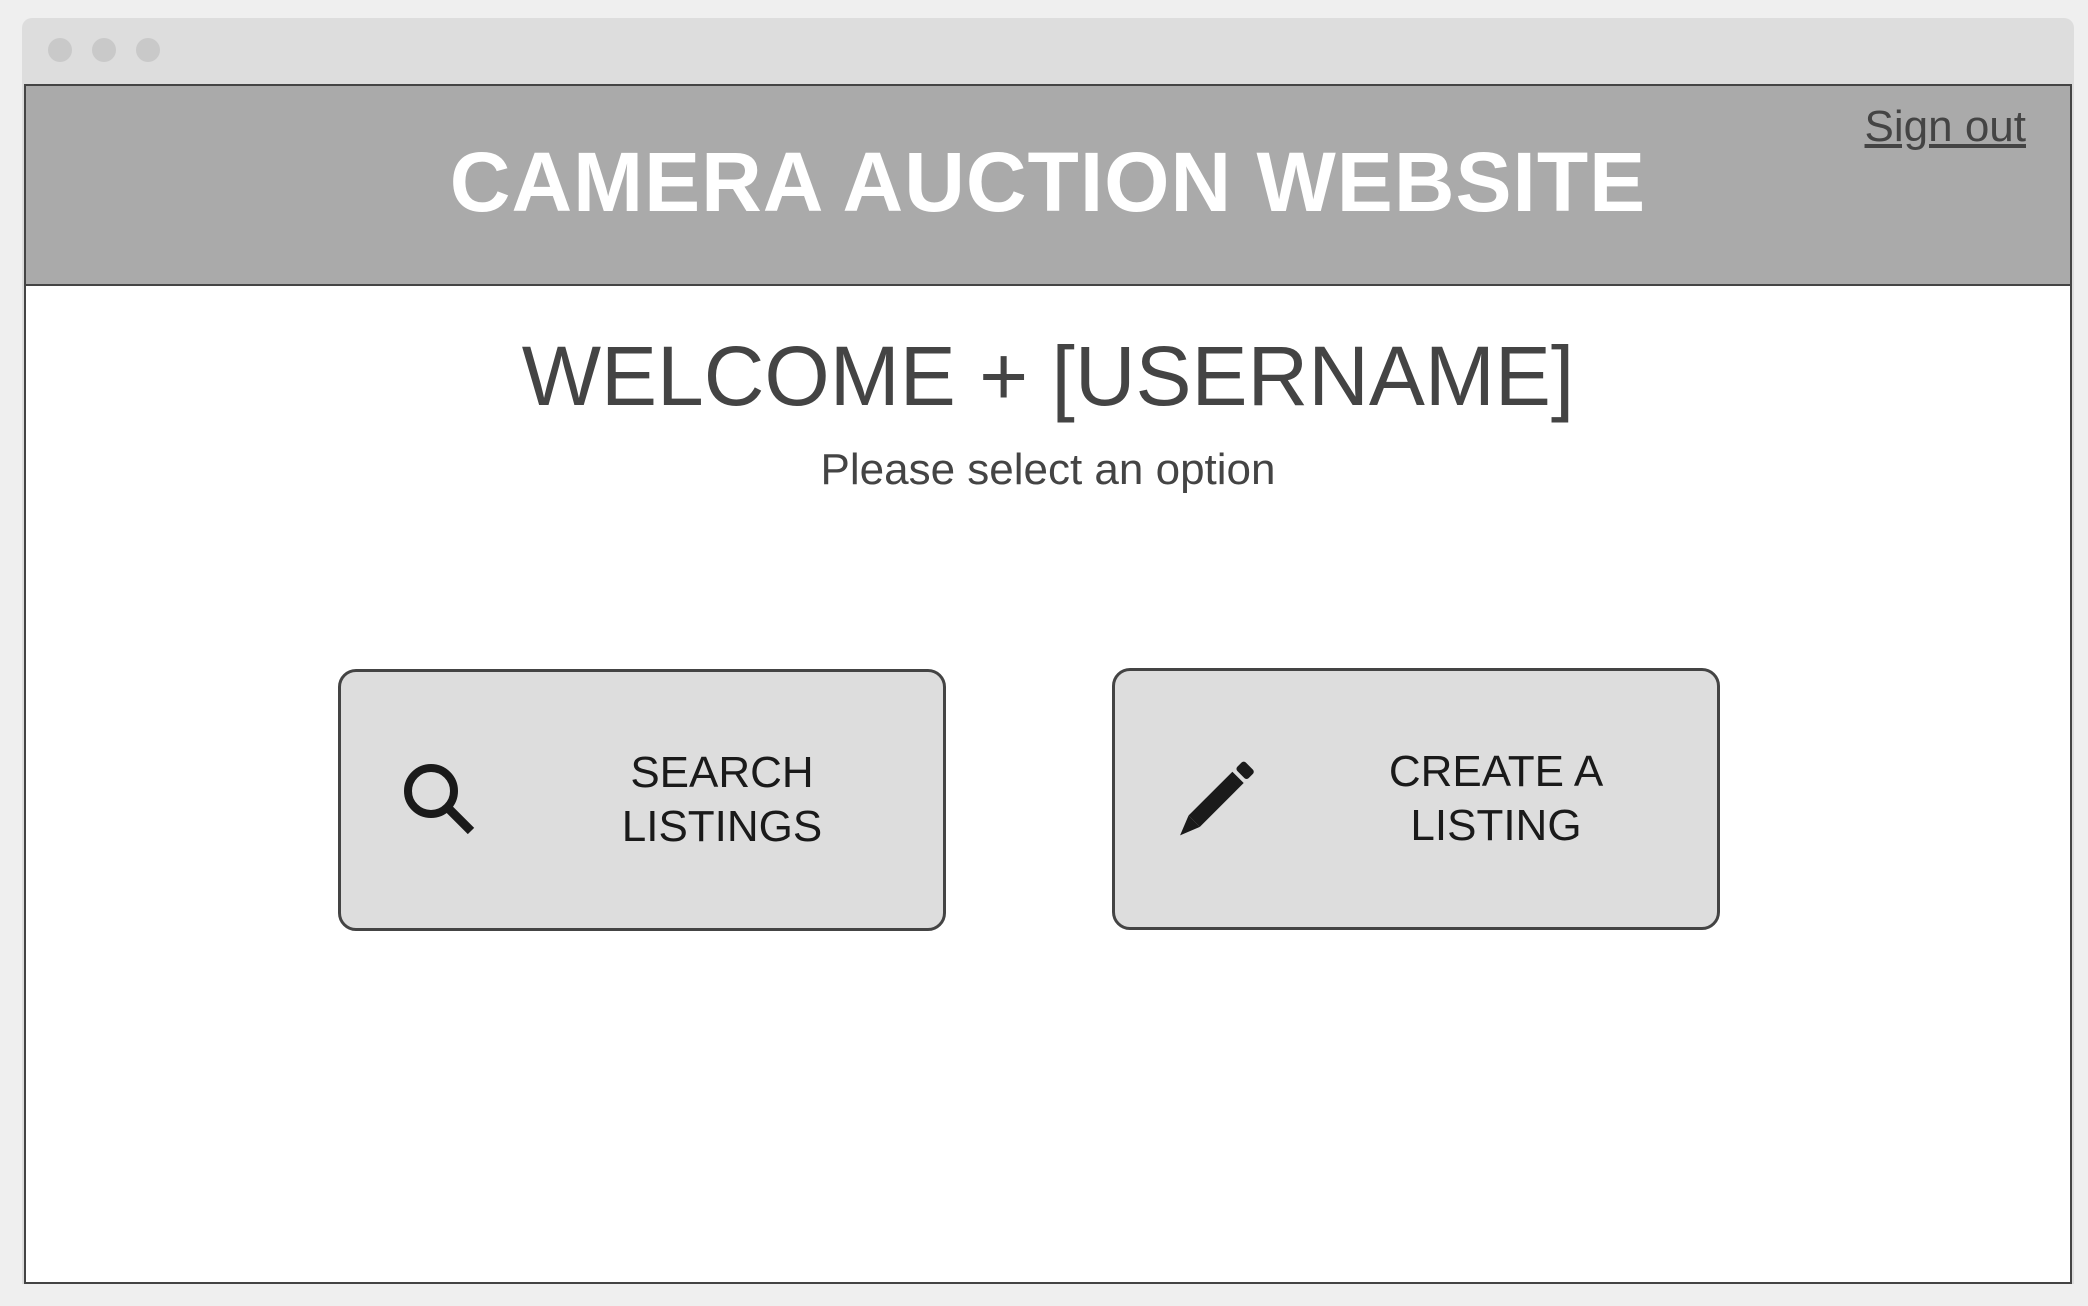 This screenshot has height=1306, width=2088. I want to click on subtitle: Please select an option, so click(1048, 469).